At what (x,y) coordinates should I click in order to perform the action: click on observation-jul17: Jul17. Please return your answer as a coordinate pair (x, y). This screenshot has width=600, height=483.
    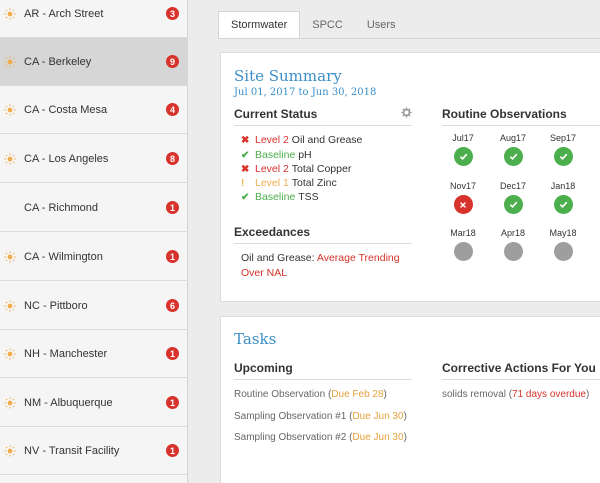
    Looking at the image, I should click on (463, 149).